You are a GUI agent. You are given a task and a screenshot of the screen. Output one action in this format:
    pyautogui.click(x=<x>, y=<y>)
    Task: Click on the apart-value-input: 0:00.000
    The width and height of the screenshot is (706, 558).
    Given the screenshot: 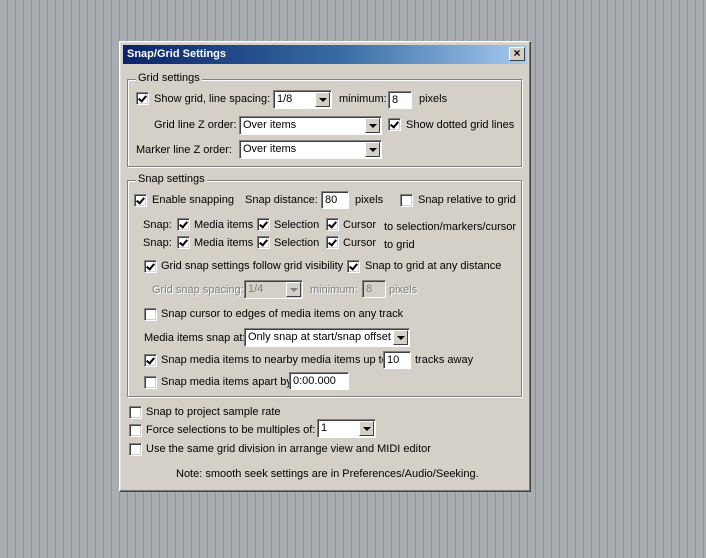 What is the action you would take?
    pyautogui.click(x=319, y=381)
    